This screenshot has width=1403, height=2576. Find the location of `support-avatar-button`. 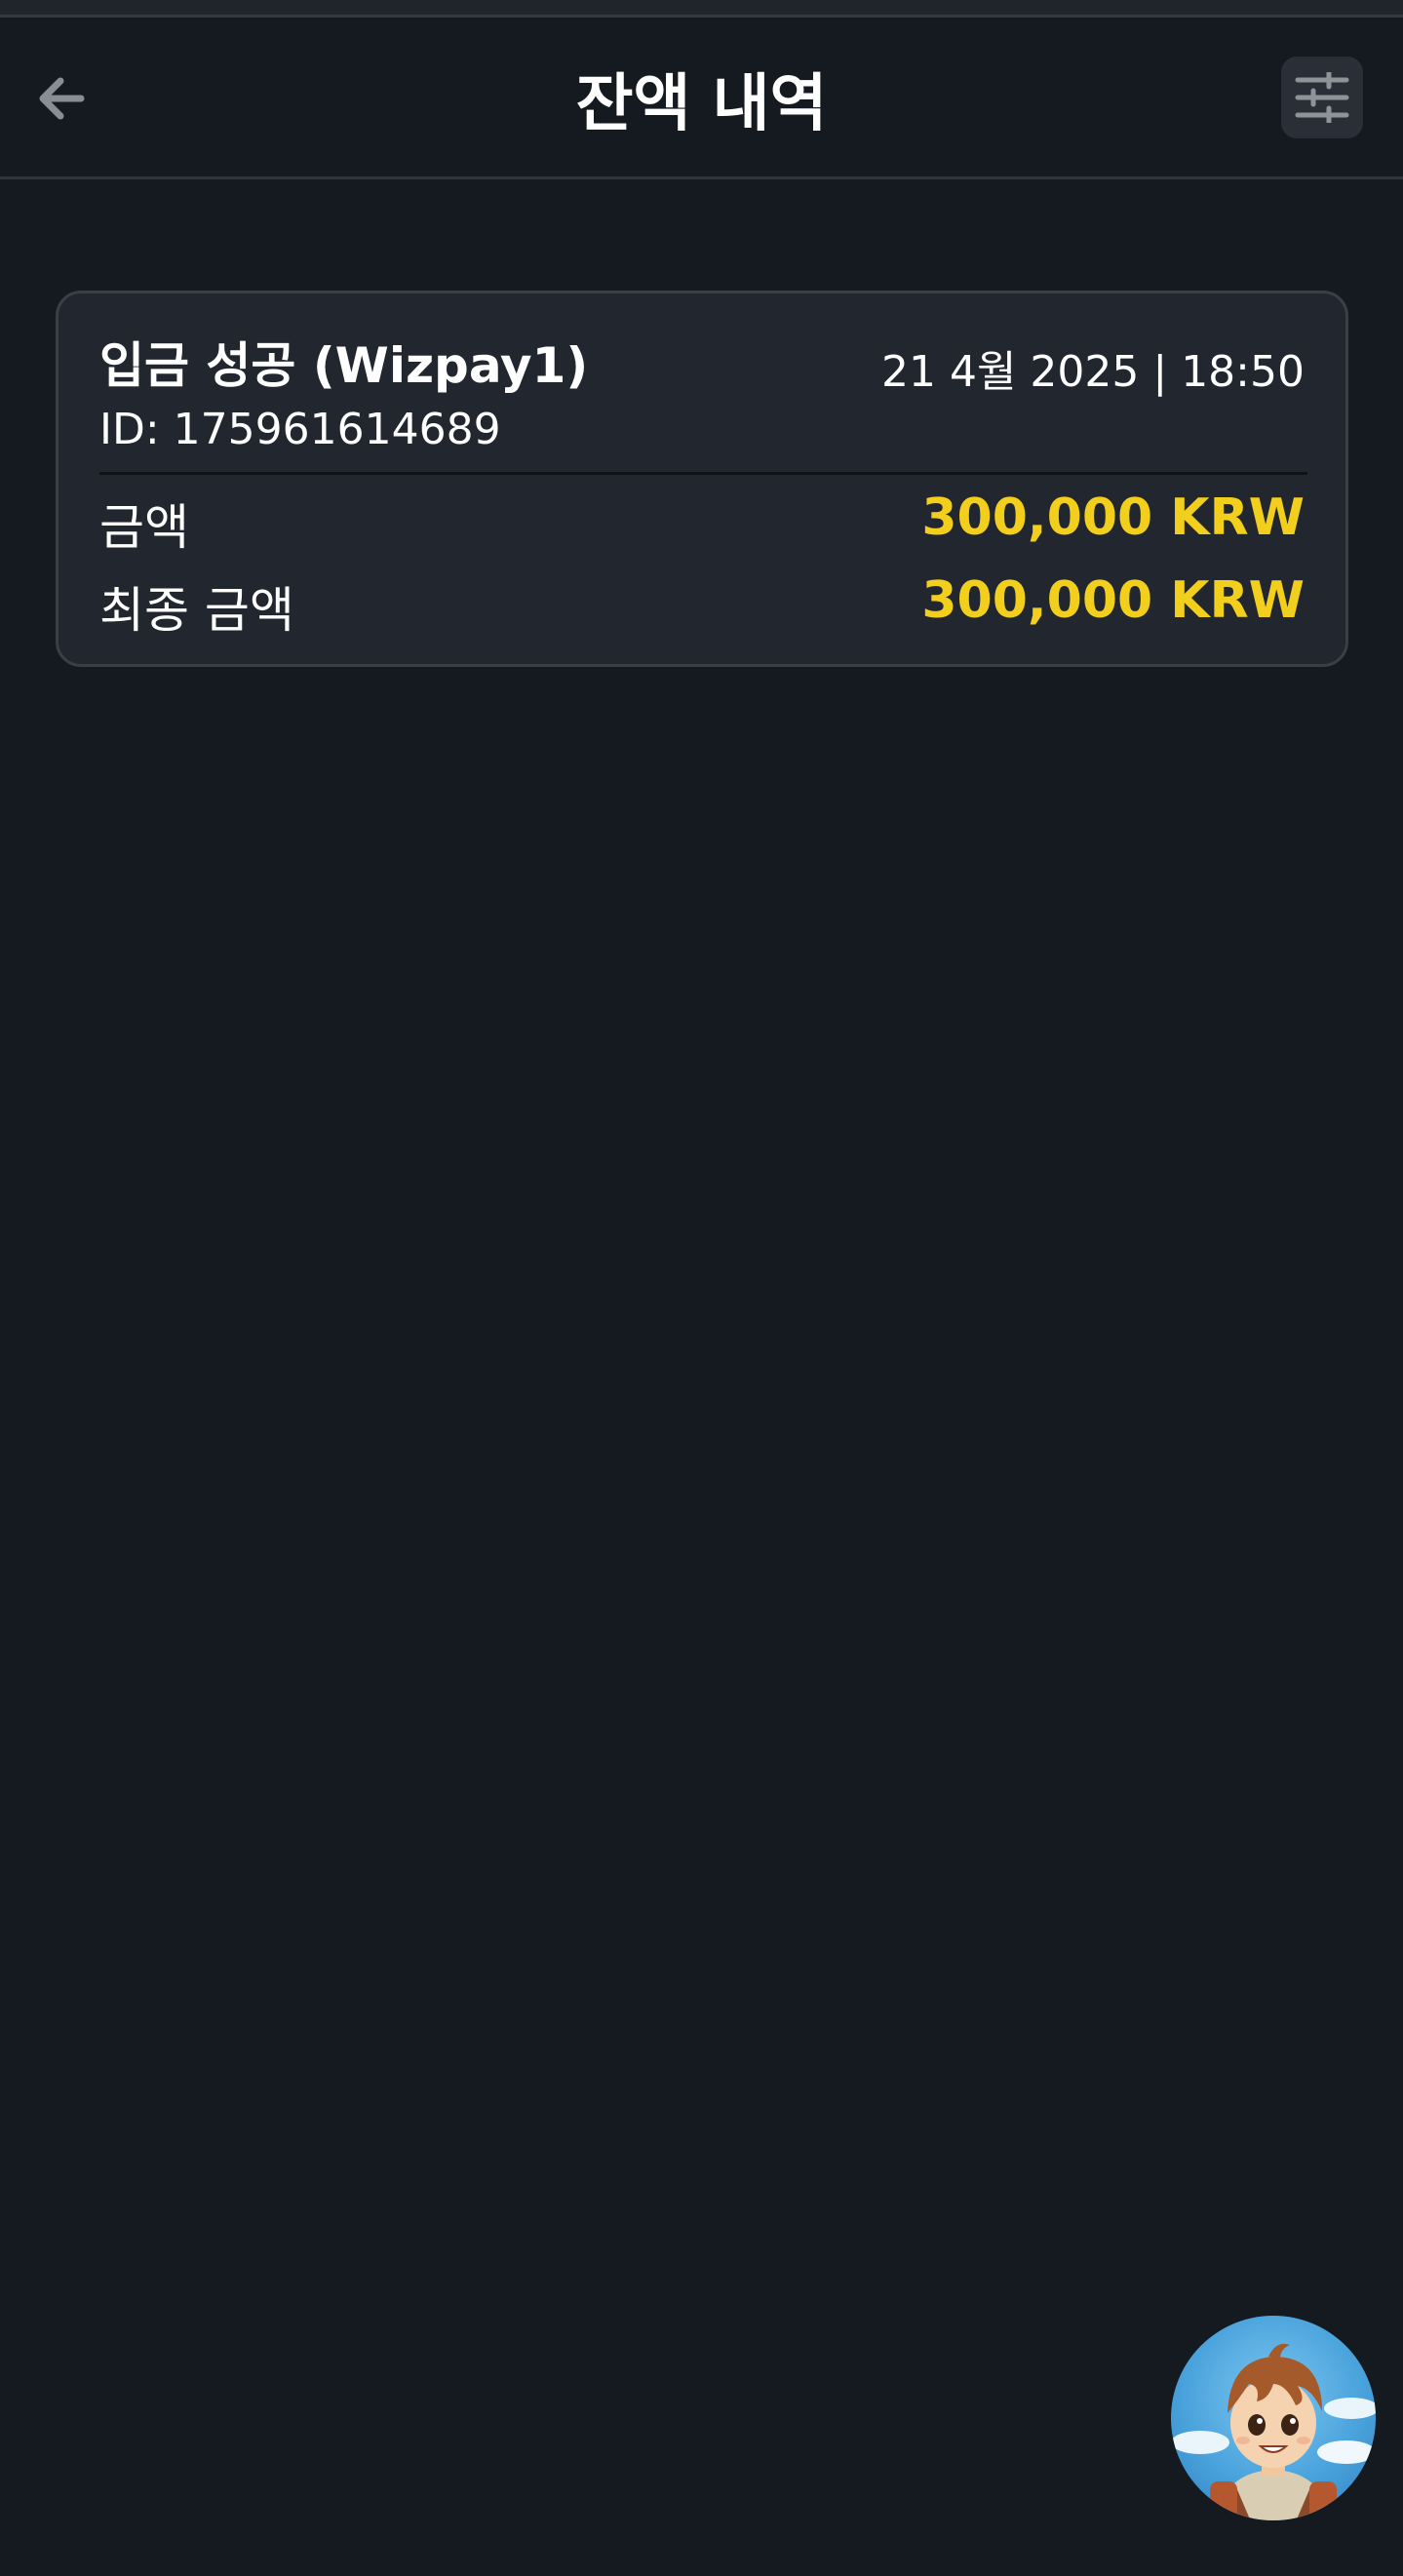

support-avatar-button is located at coordinates (1273, 2418).